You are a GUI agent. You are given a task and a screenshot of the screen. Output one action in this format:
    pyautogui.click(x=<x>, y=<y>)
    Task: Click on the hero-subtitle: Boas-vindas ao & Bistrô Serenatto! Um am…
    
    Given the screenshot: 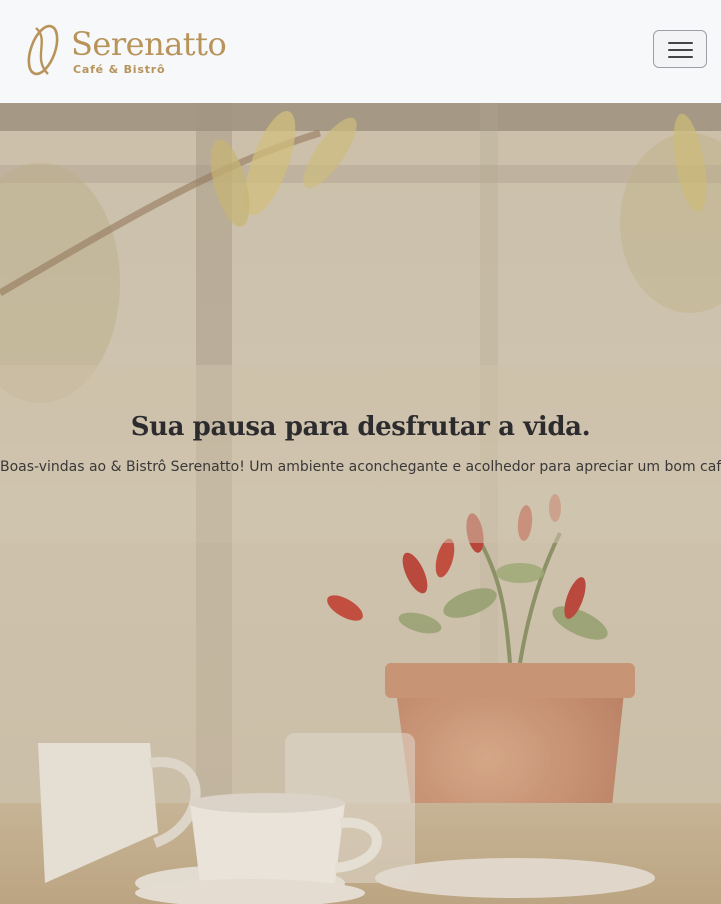 What is the action you would take?
    pyautogui.click(x=360, y=467)
    